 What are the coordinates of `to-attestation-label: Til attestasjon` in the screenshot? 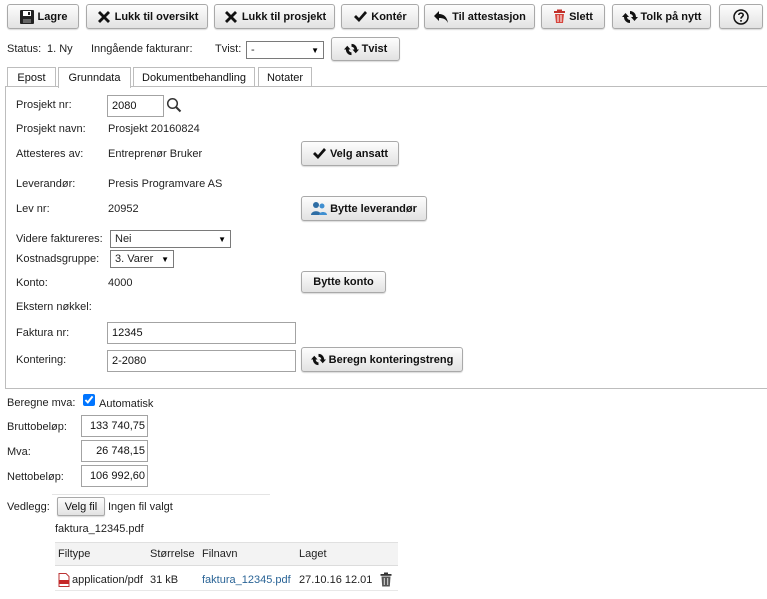 It's located at (489, 16).